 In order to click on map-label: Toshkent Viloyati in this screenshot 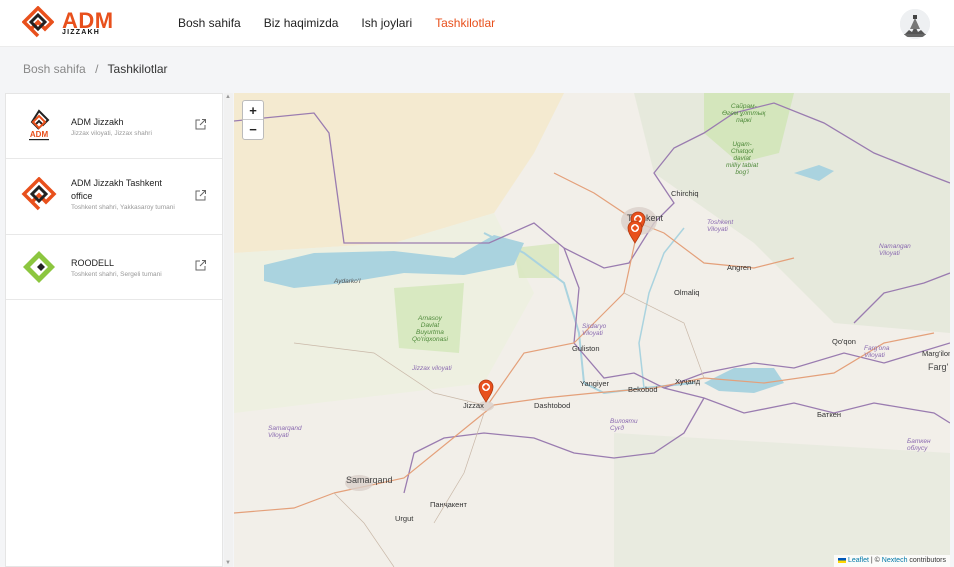, I will do `click(720, 226)`.